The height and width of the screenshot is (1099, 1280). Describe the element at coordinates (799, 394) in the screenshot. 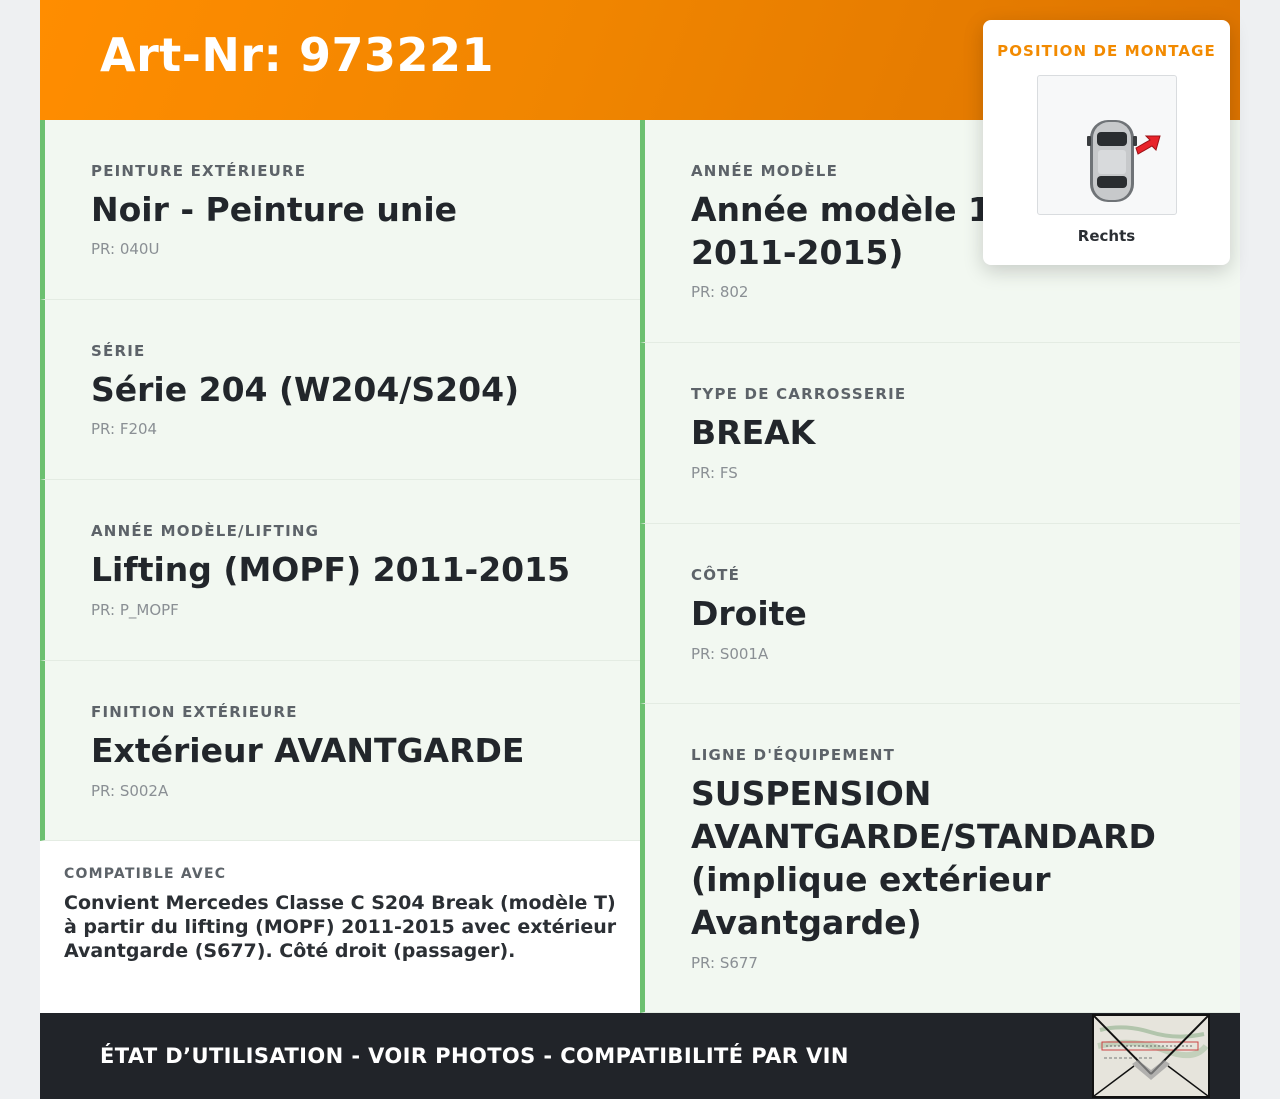

I see `attribute-label: TYPE DE CARROSSERIE` at that location.